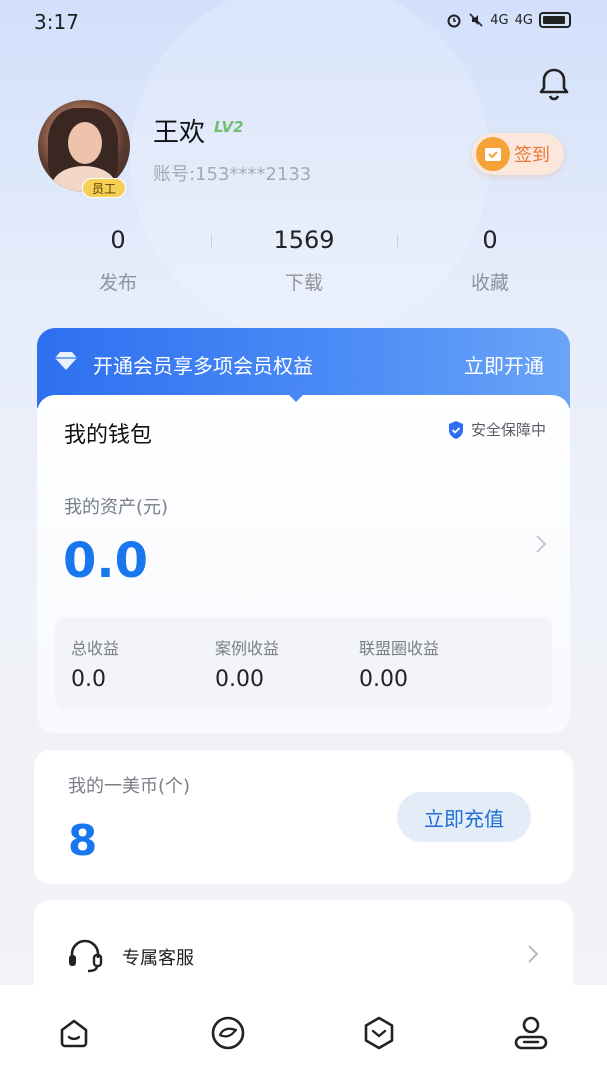 Image resolution: width=607 pixels, height=1080 pixels. What do you see at coordinates (303, 663) in the screenshot?
I see `earnings-summary: 总收益 0.0 案例收益 0.00 联盟圈收益 0.00` at bounding box center [303, 663].